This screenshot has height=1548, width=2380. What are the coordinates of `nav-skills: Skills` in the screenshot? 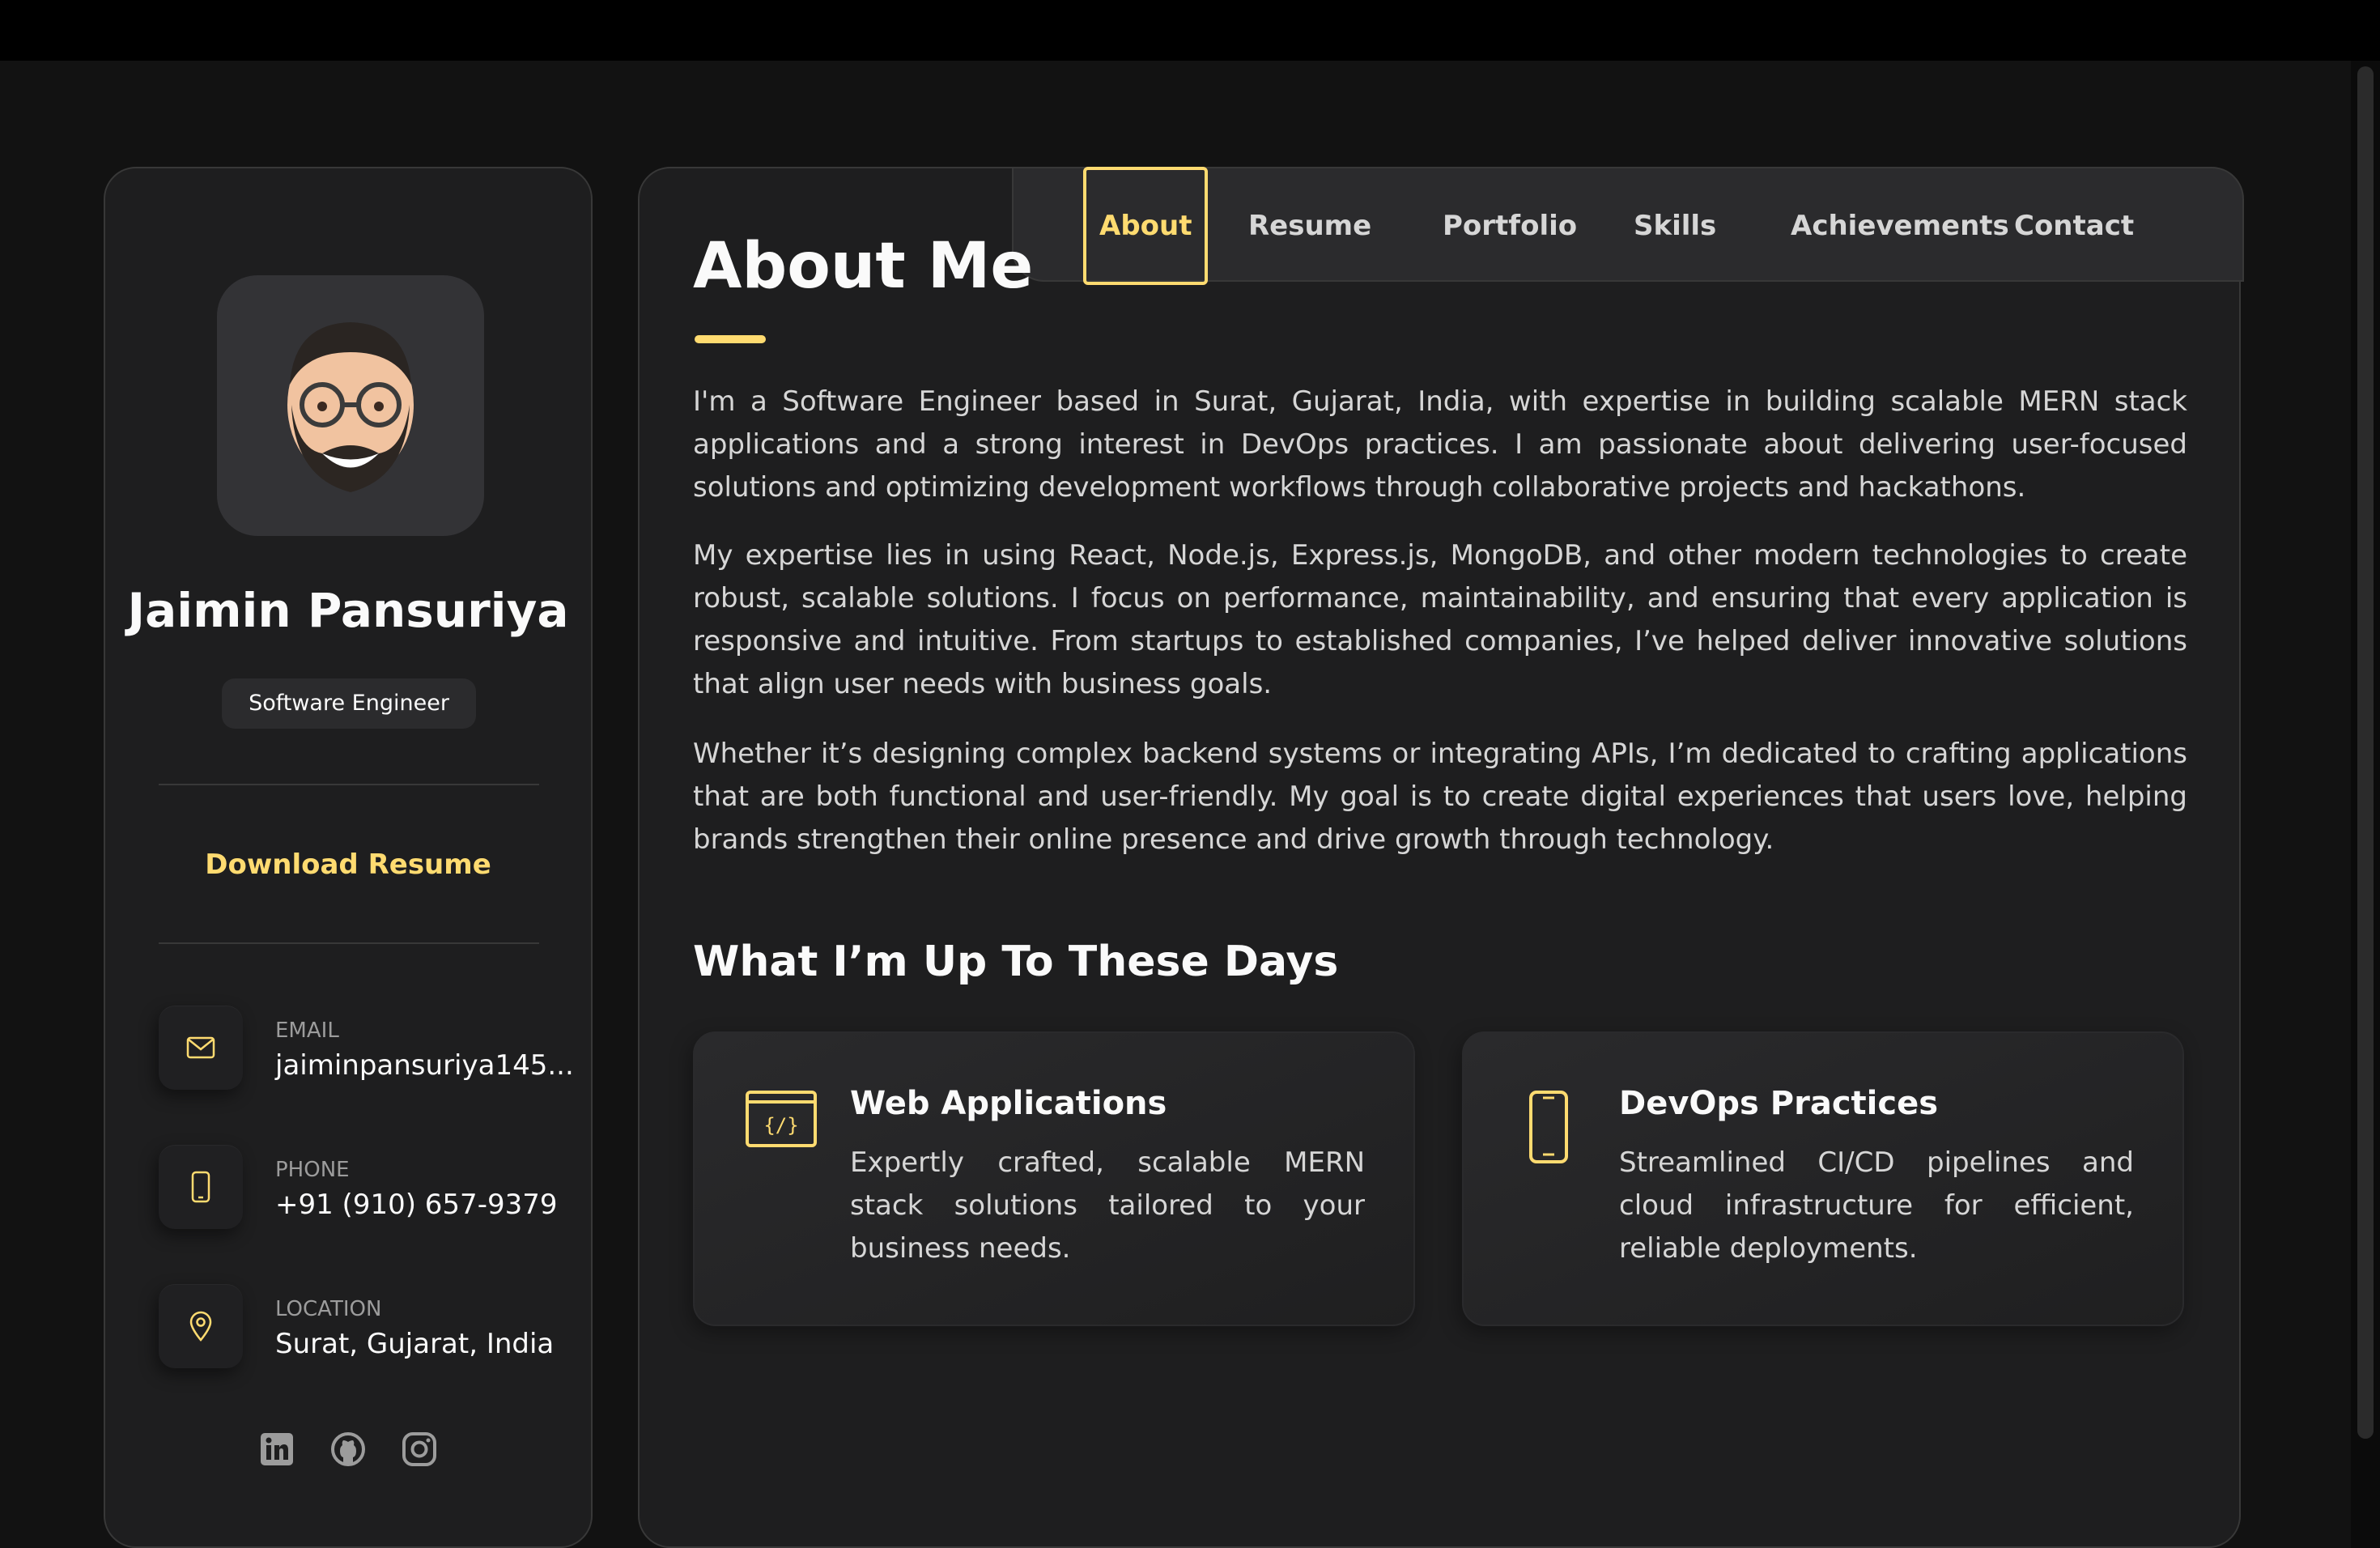 It's located at (1675, 225).